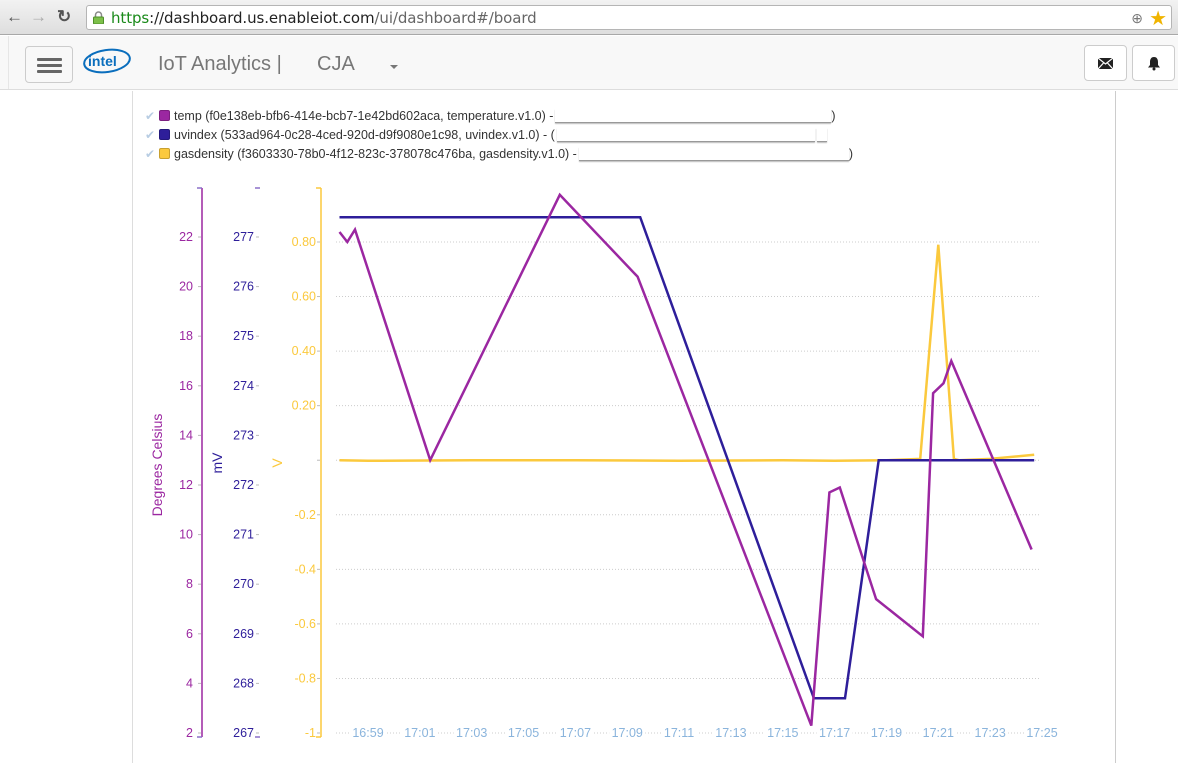 Image resolution: width=1178 pixels, height=763 pixels. What do you see at coordinates (243, 535) in the screenshot?
I see `tick-label-mv: 271` at bounding box center [243, 535].